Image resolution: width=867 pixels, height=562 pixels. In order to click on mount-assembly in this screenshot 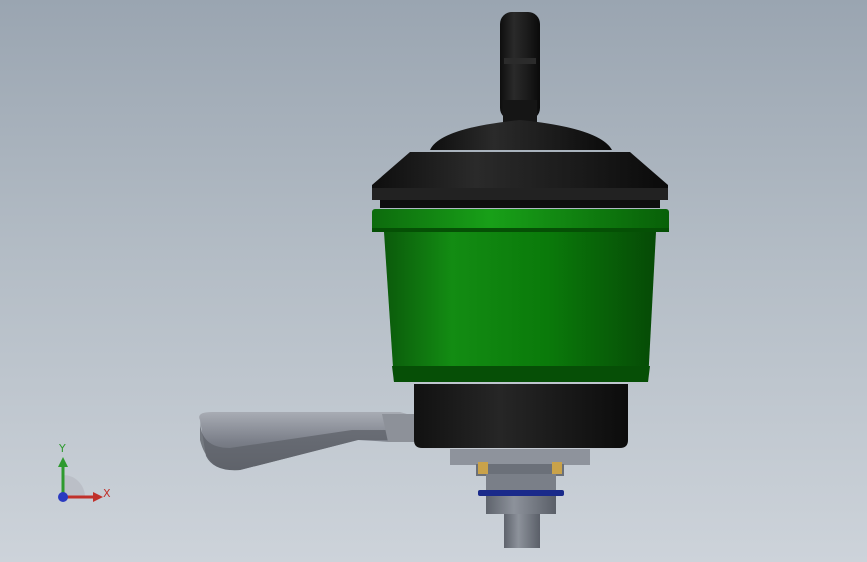, I will do `click(520, 469)`.